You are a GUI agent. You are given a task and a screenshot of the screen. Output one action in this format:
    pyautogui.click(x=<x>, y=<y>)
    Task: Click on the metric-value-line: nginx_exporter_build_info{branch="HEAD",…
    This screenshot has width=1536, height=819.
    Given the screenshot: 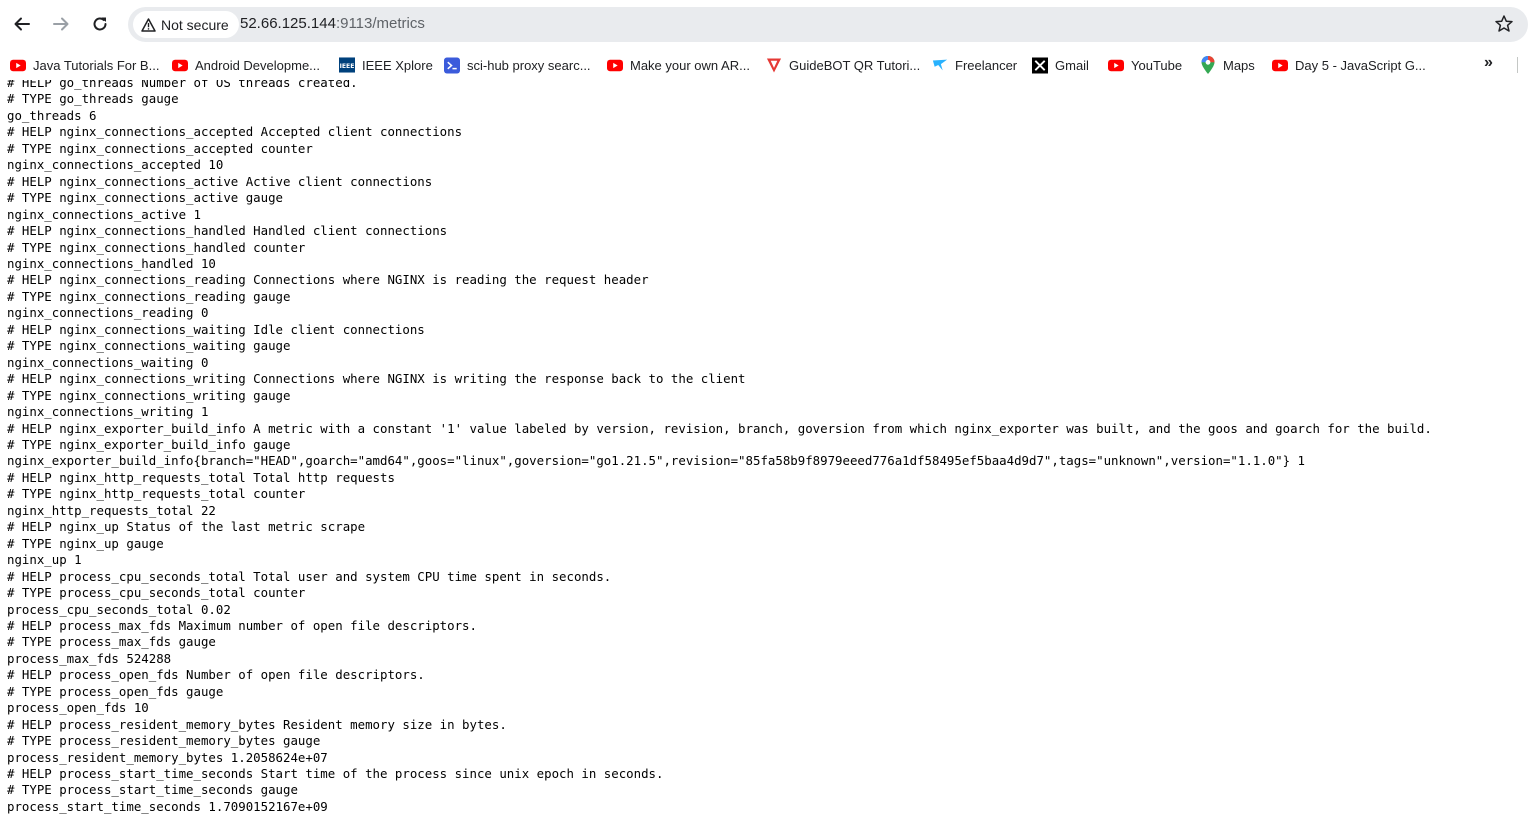 What is the action you would take?
    pyautogui.click(x=656, y=461)
    